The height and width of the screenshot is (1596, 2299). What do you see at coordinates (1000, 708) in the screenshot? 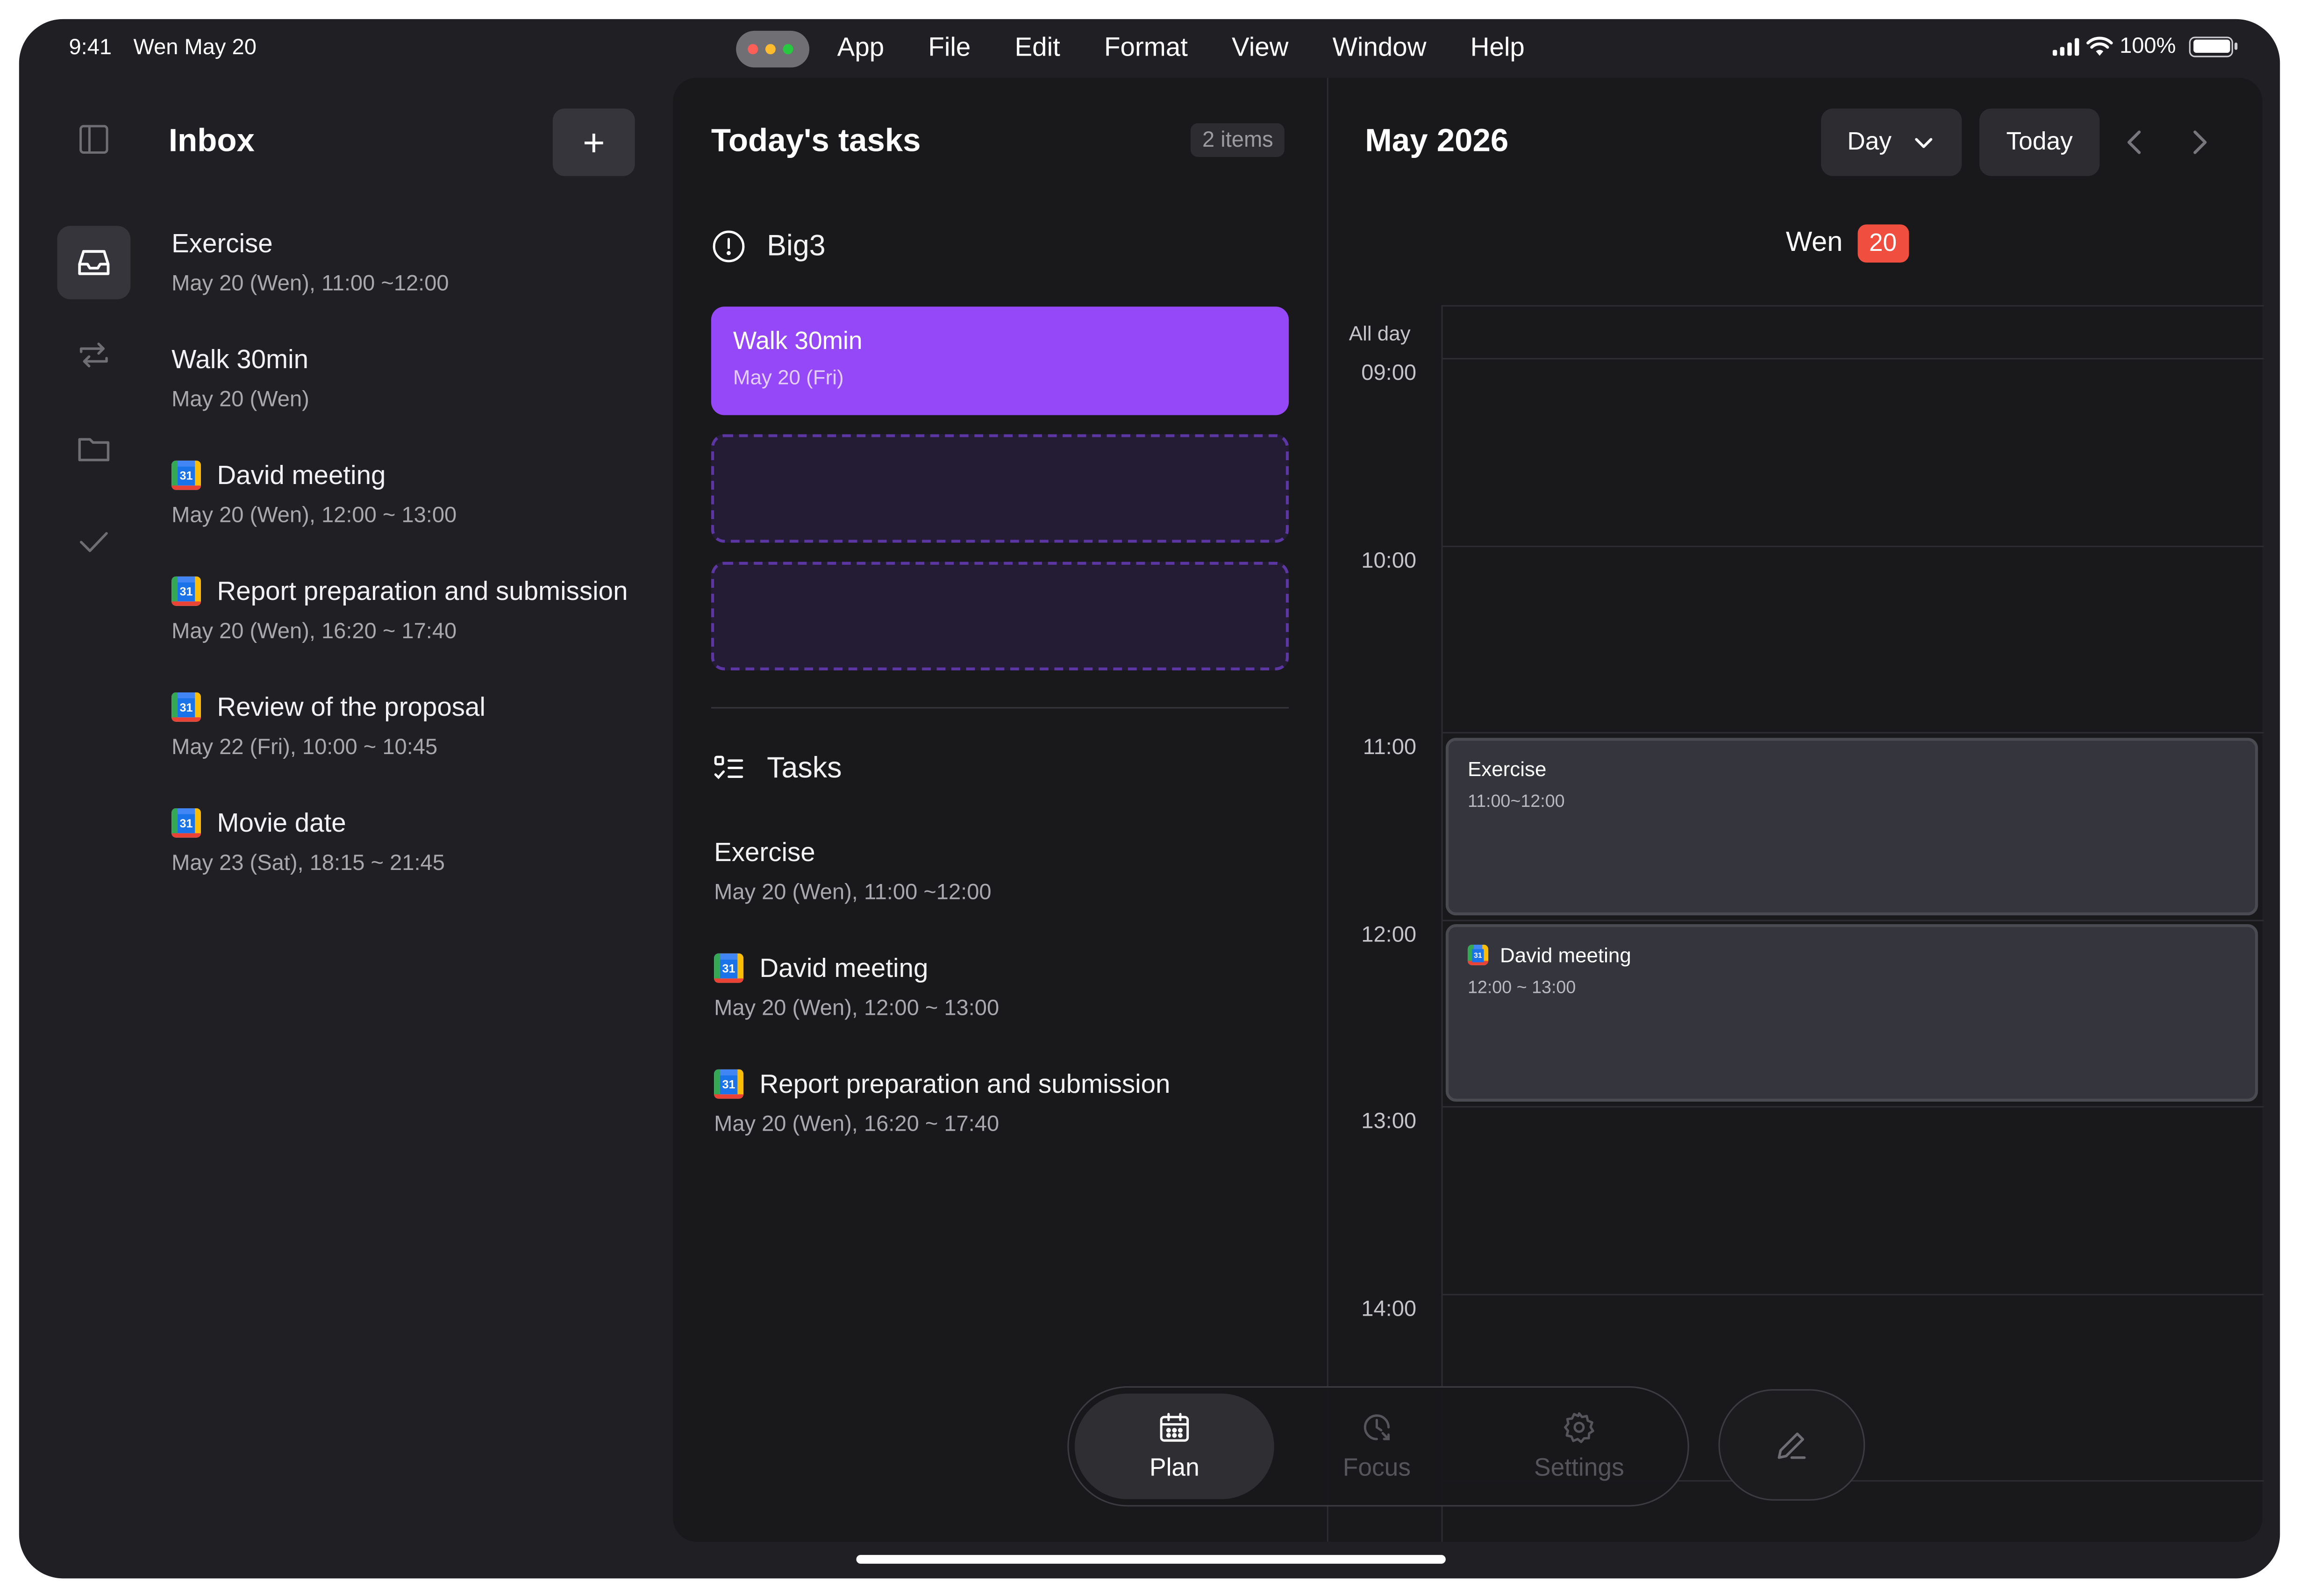
I see `divider` at bounding box center [1000, 708].